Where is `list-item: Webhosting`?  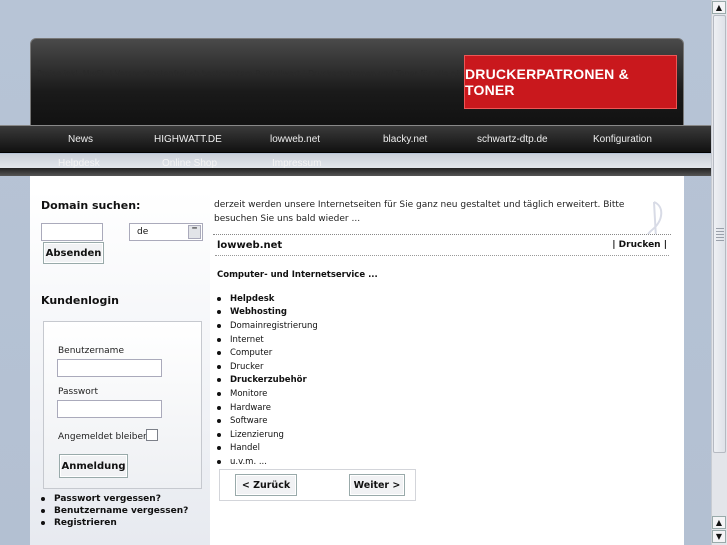 list-item: Webhosting is located at coordinates (267, 313).